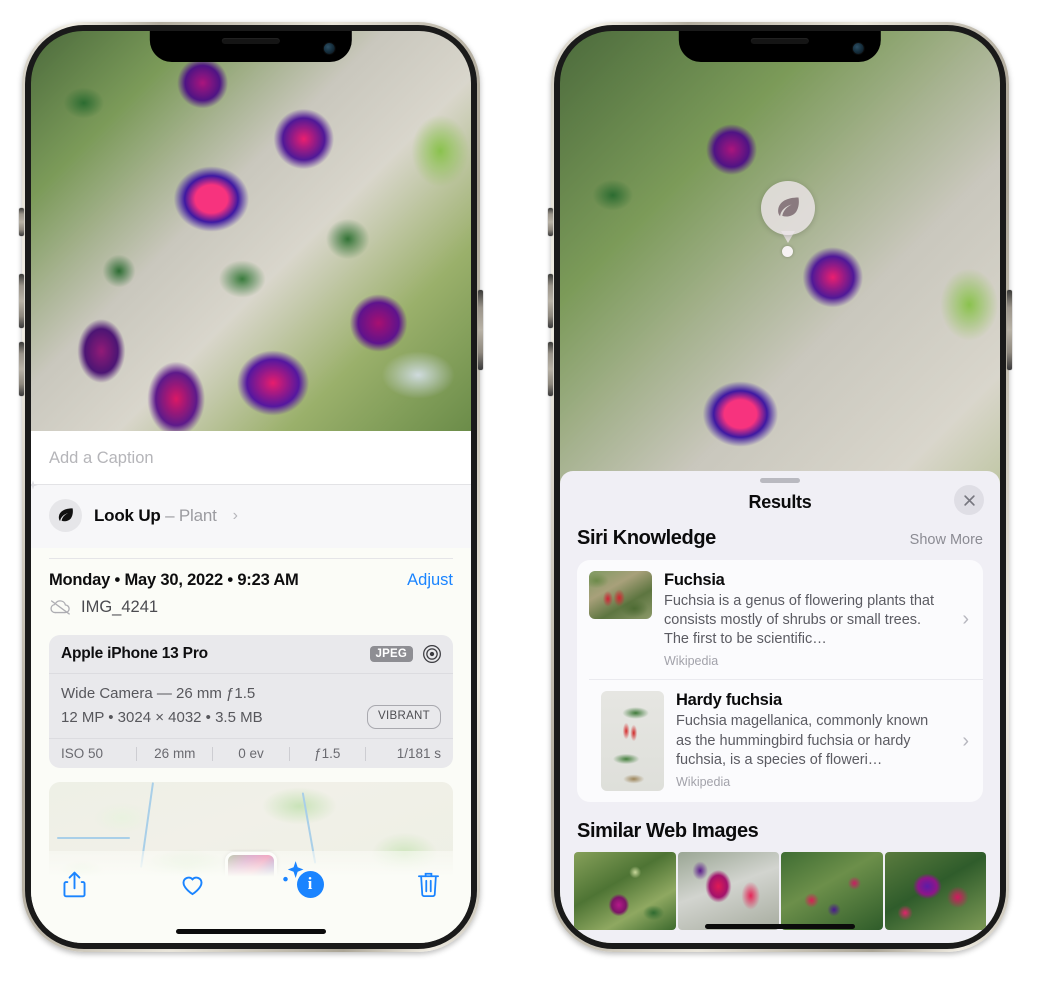 The image size is (1055, 985). I want to click on look-up-label: Look Up – Plant, so click(155, 516).